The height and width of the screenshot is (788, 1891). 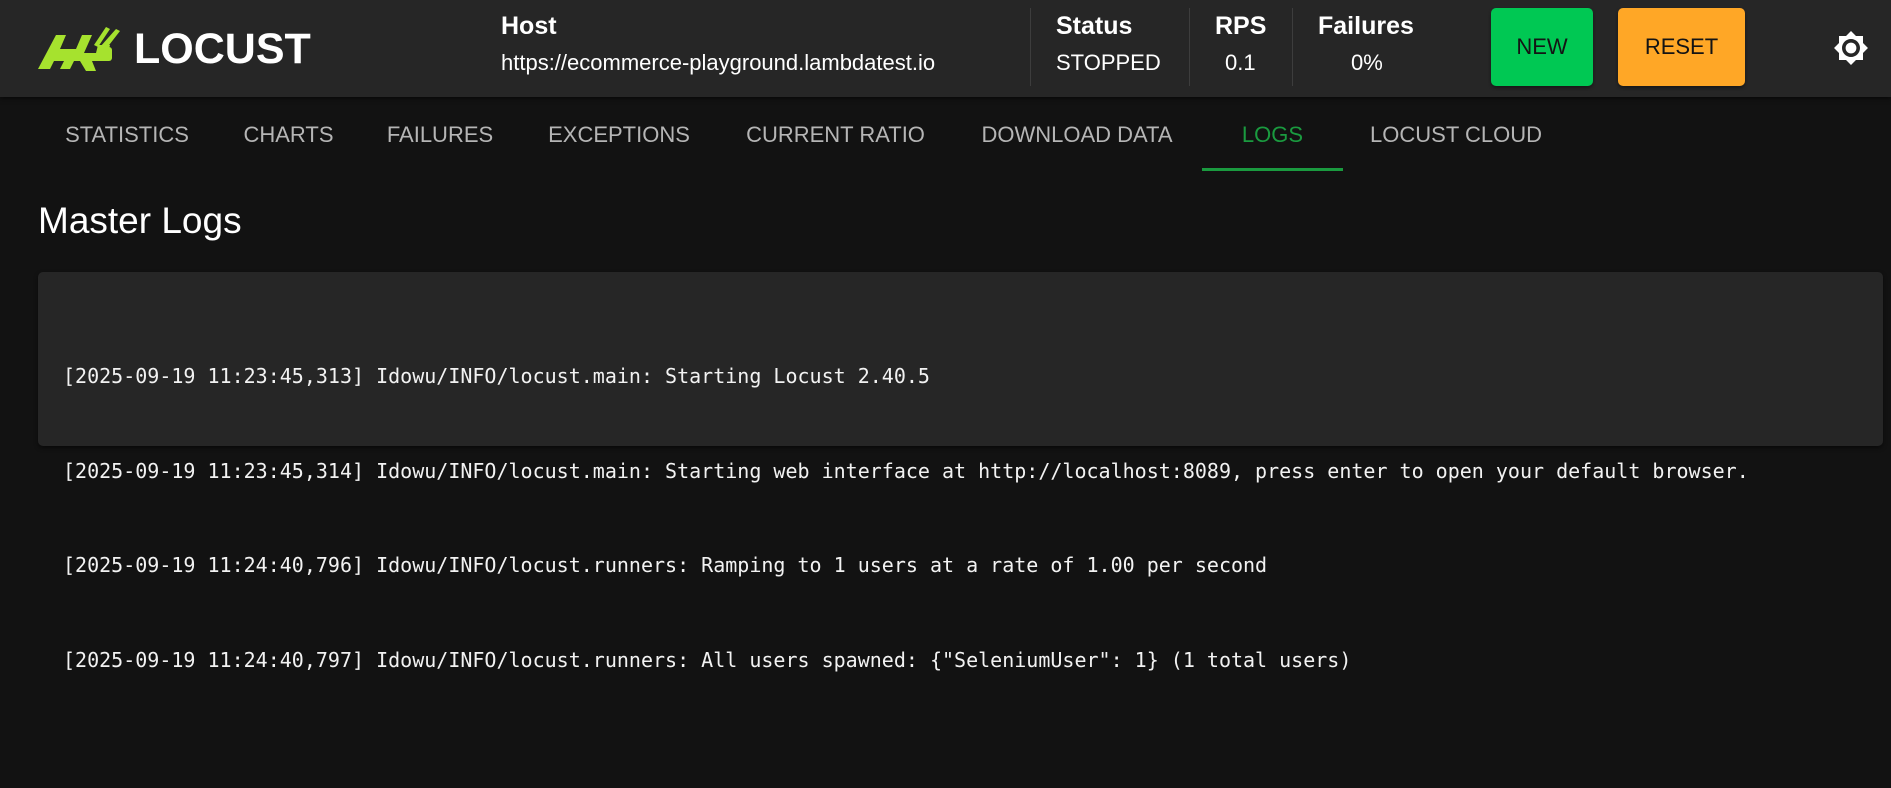 I want to click on grasshopper-icon, so click(x=79, y=49).